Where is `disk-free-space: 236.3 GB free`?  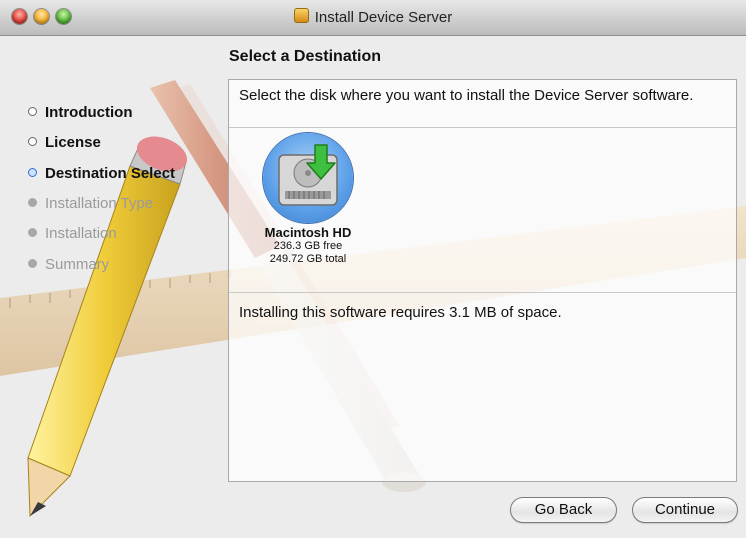
disk-free-space: 236.3 GB free is located at coordinates (308, 246).